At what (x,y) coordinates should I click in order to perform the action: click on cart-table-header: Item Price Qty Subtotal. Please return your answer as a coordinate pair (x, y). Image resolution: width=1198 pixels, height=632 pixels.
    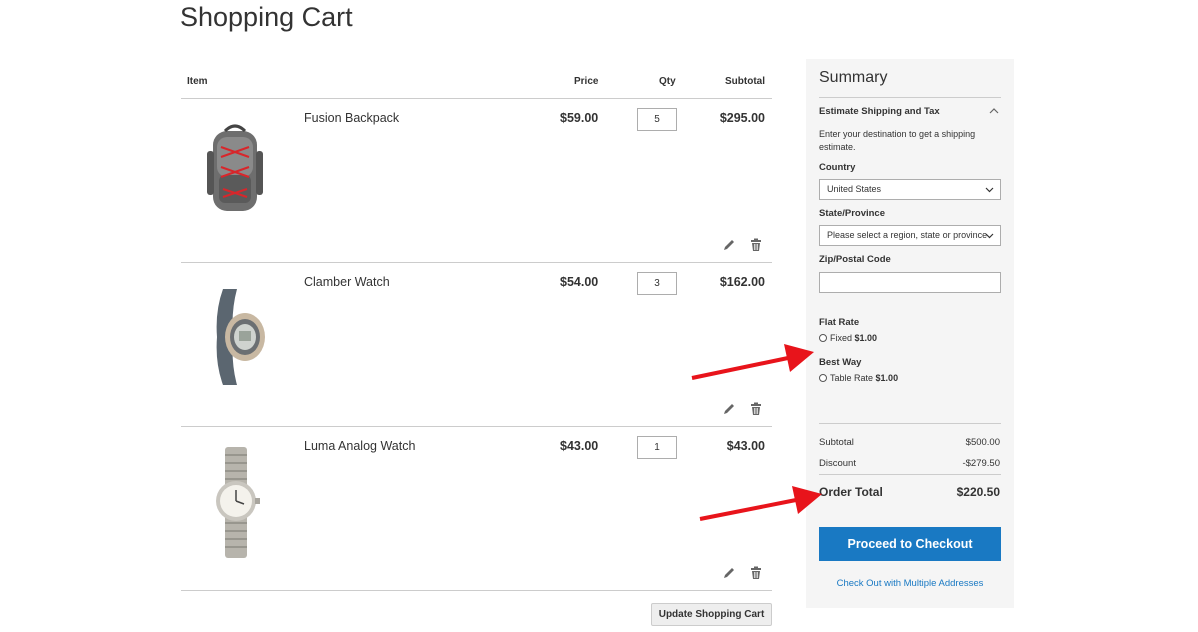
    Looking at the image, I should click on (476, 80).